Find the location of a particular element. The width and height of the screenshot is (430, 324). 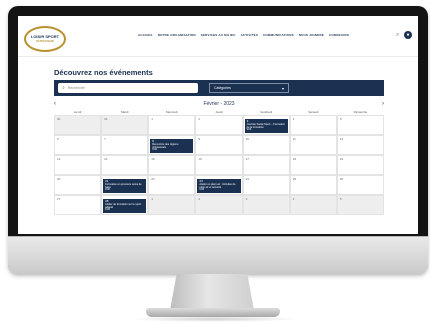

calendar-day: 14 is located at coordinates (125, 165).